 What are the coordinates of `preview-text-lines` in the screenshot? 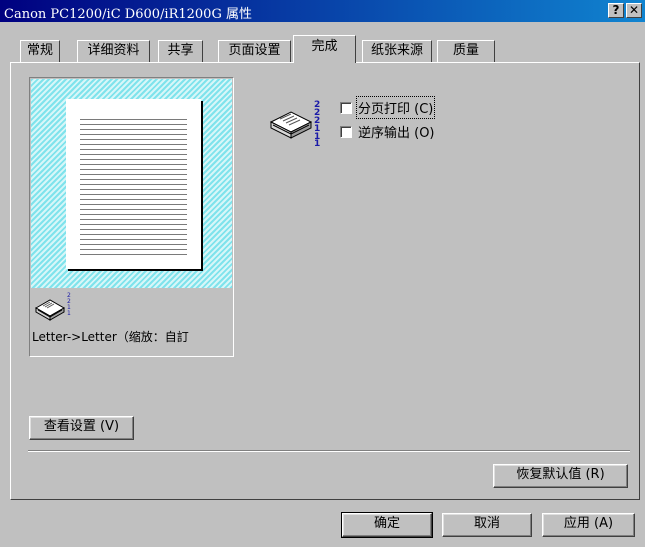 It's located at (133, 185).